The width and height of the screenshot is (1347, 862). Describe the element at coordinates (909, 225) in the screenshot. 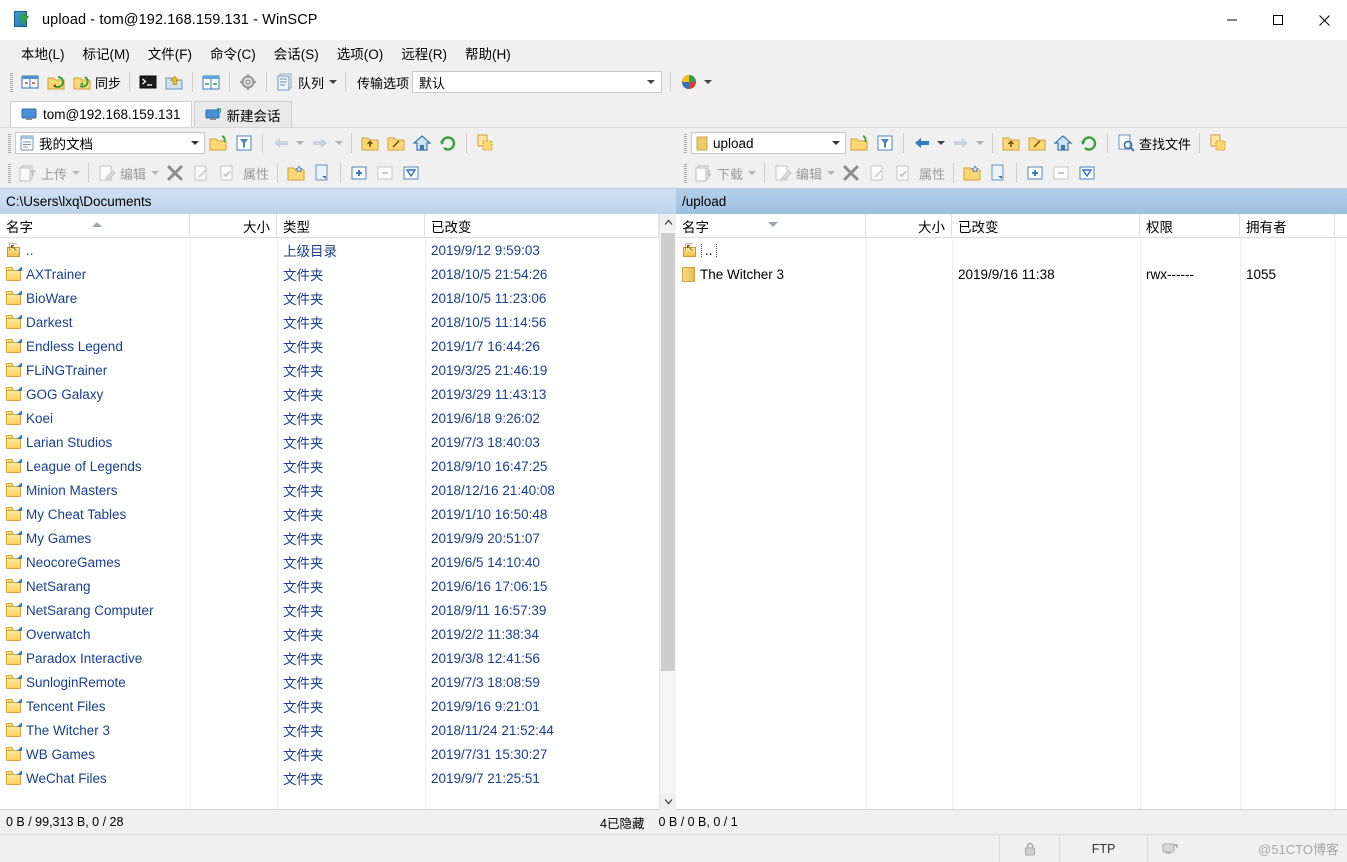

I see `remote-column-size: 大小` at that location.